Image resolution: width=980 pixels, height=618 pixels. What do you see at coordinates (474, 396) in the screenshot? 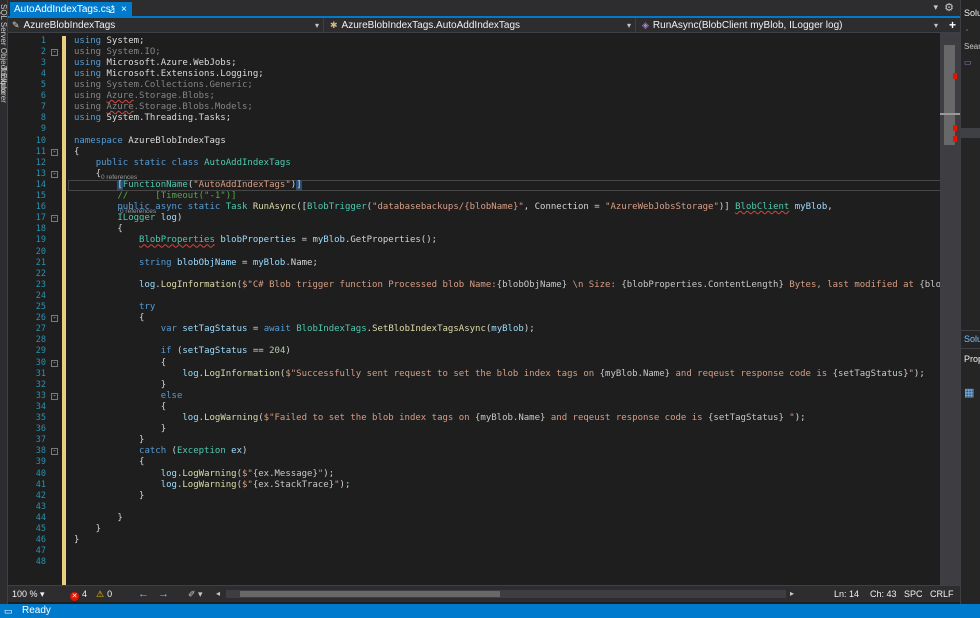
I see `code-line: 33- else` at bounding box center [474, 396].